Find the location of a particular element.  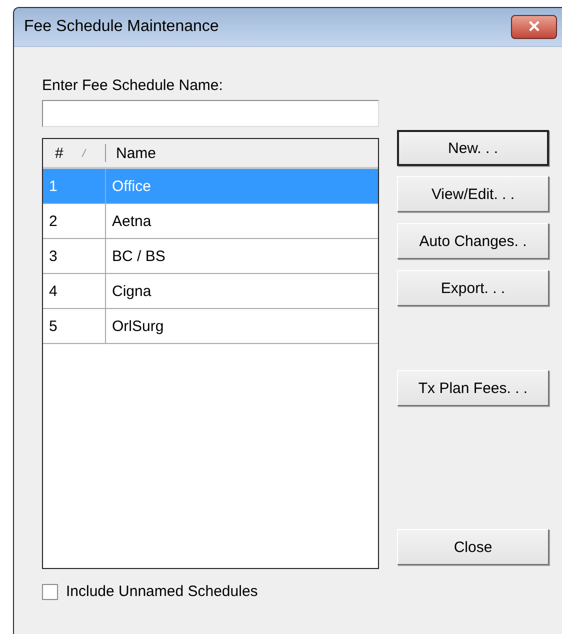

list-row: 4 Cigna is located at coordinates (210, 291).